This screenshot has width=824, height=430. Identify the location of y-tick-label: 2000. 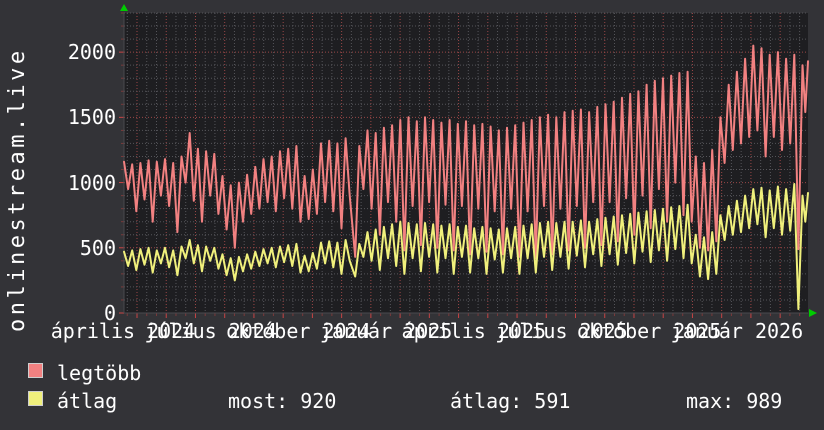
(91, 52).